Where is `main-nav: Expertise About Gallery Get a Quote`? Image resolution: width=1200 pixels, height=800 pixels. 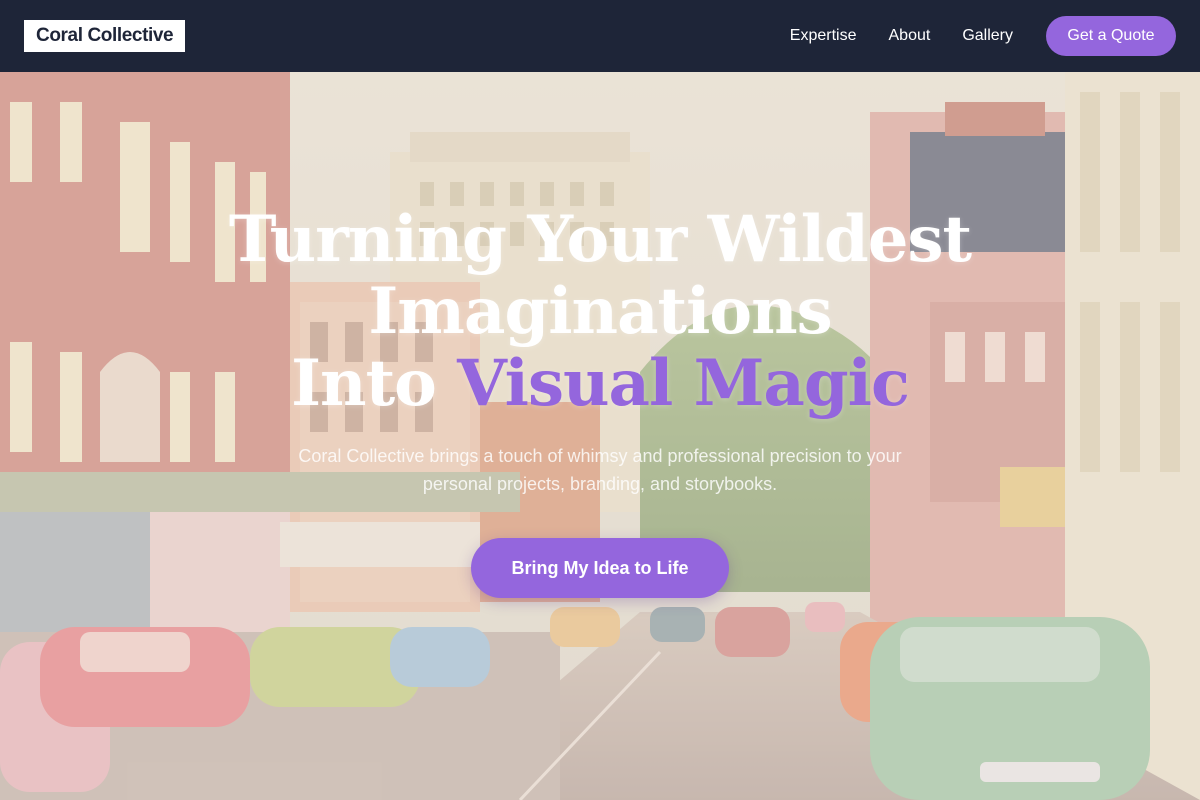 main-nav: Expertise About Gallery Get a Quote is located at coordinates (983, 36).